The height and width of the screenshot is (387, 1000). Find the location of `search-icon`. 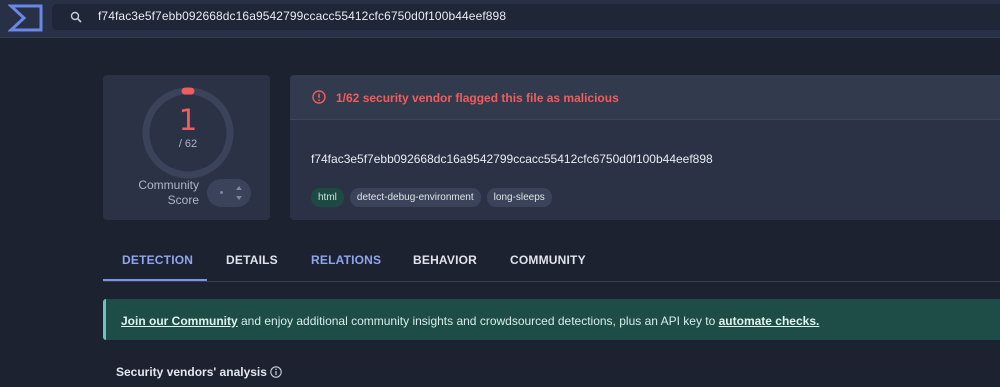

search-icon is located at coordinates (76, 17).